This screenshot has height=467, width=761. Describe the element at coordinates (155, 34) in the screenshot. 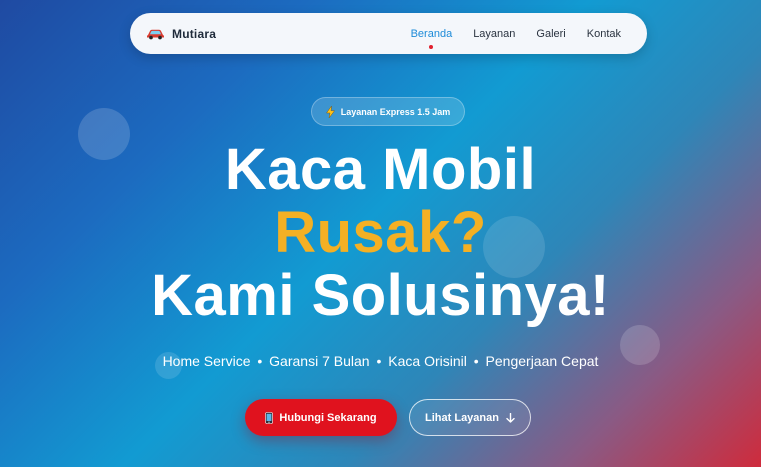

I see `car-icon` at that location.